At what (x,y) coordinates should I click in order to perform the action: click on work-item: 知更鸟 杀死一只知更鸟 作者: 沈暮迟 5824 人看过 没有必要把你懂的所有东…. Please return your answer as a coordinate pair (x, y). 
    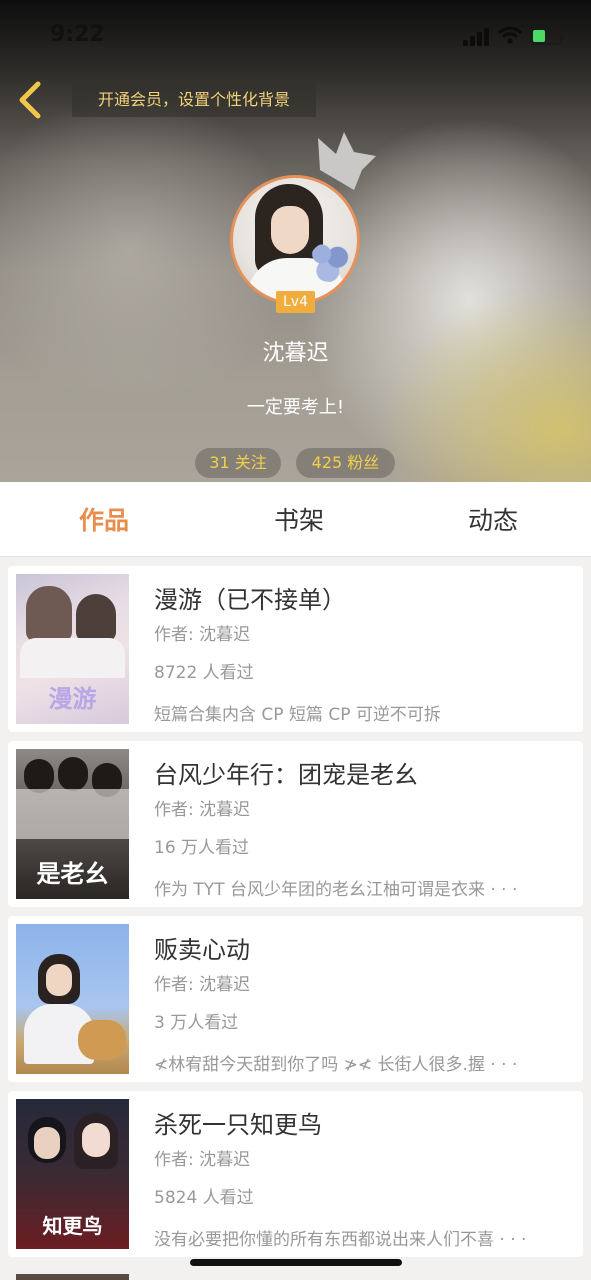
    Looking at the image, I should click on (295, 1174).